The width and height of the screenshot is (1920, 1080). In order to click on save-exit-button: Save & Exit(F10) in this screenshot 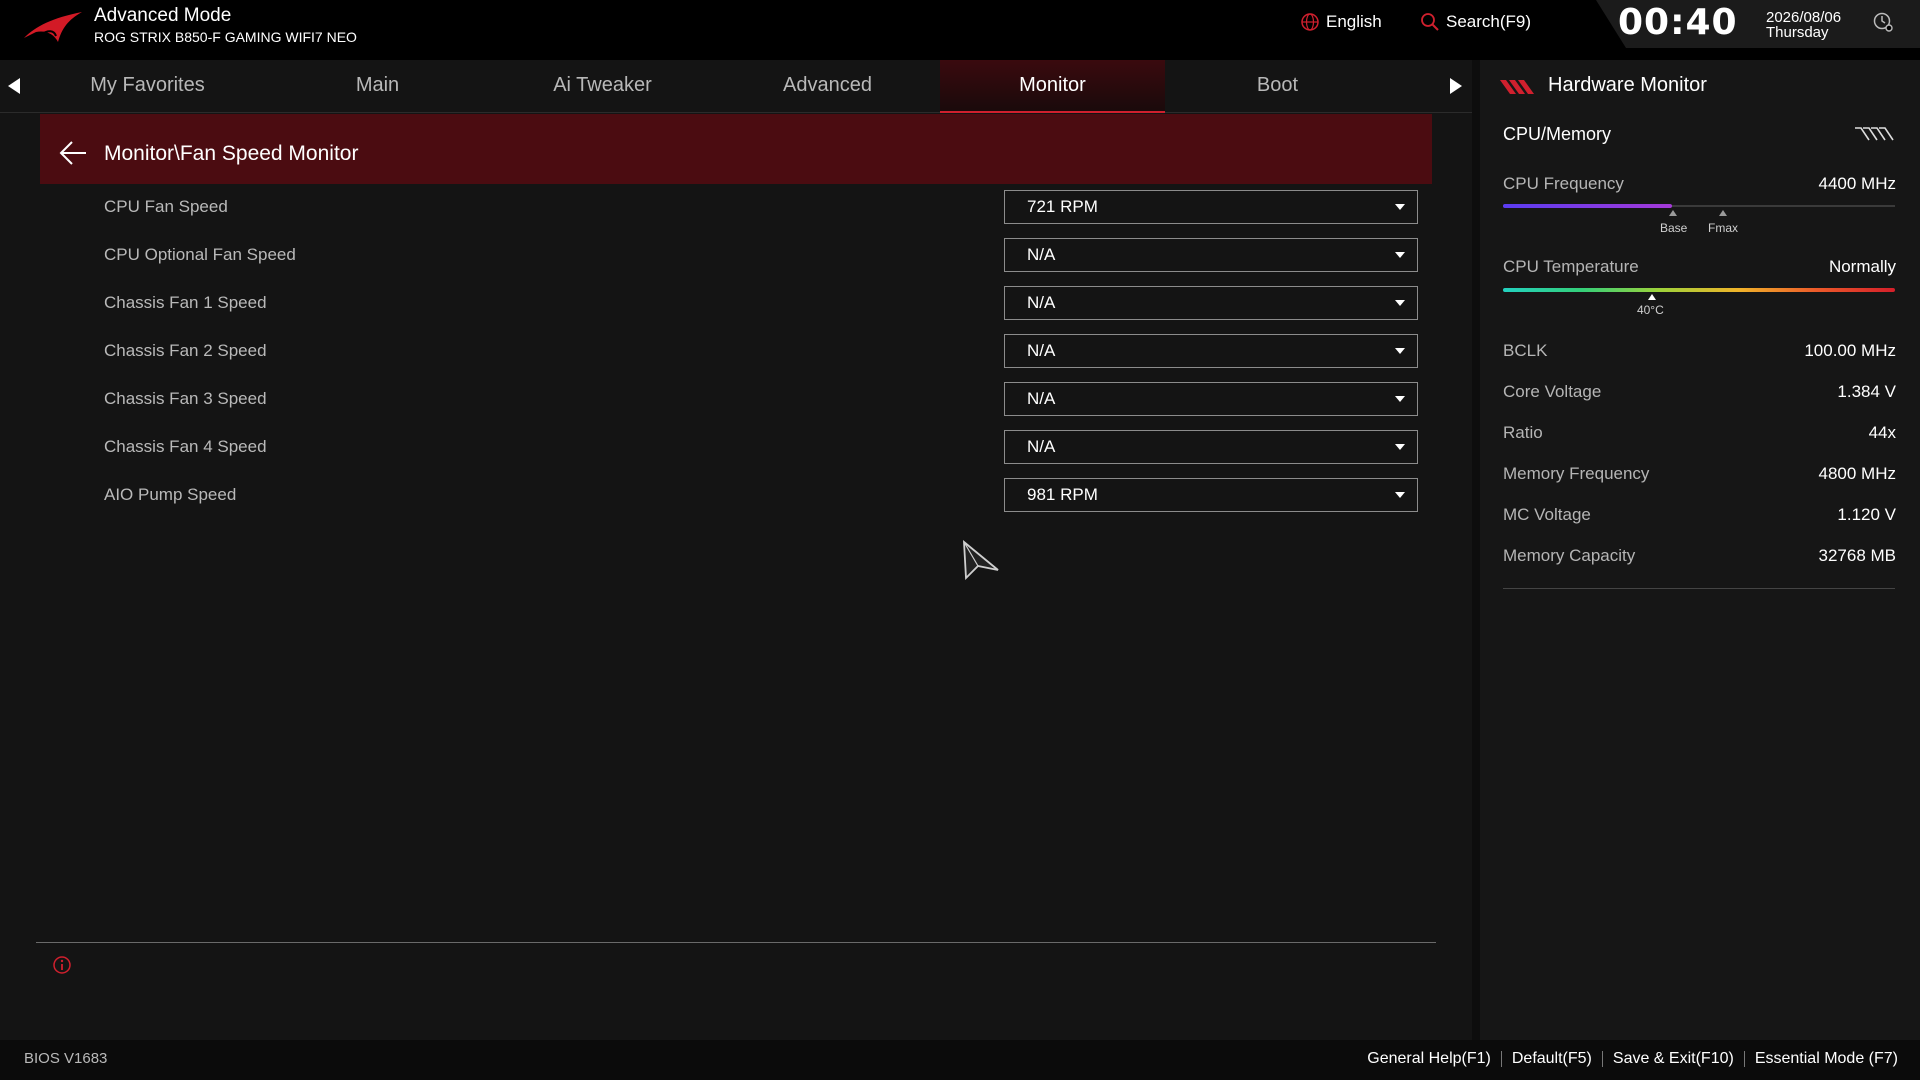, I will do `click(1673, 1059)`.